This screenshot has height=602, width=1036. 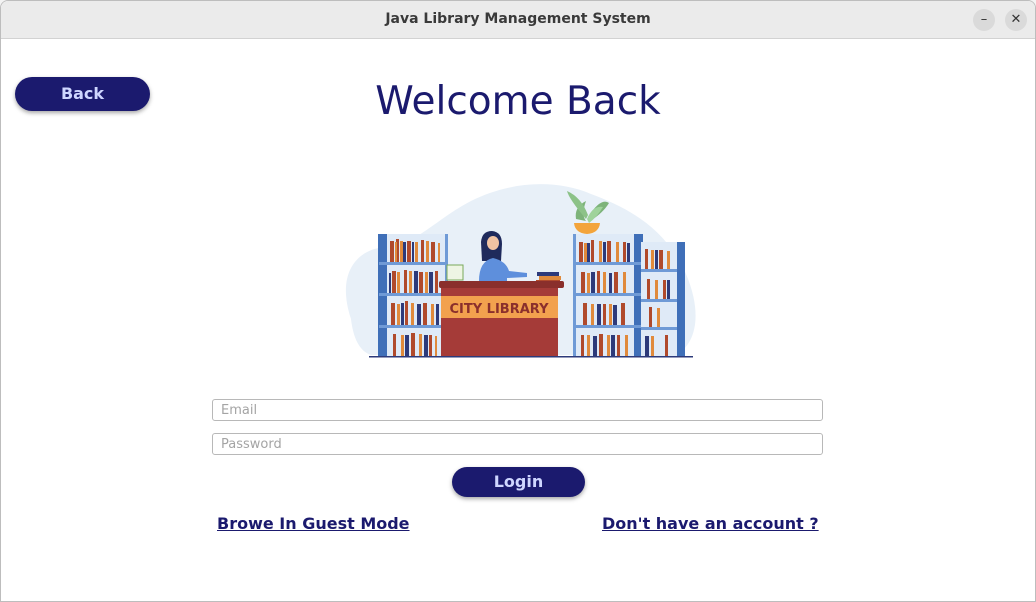 I want to click on signup-link: Don't have an account ?, so click(x=710, y=523).